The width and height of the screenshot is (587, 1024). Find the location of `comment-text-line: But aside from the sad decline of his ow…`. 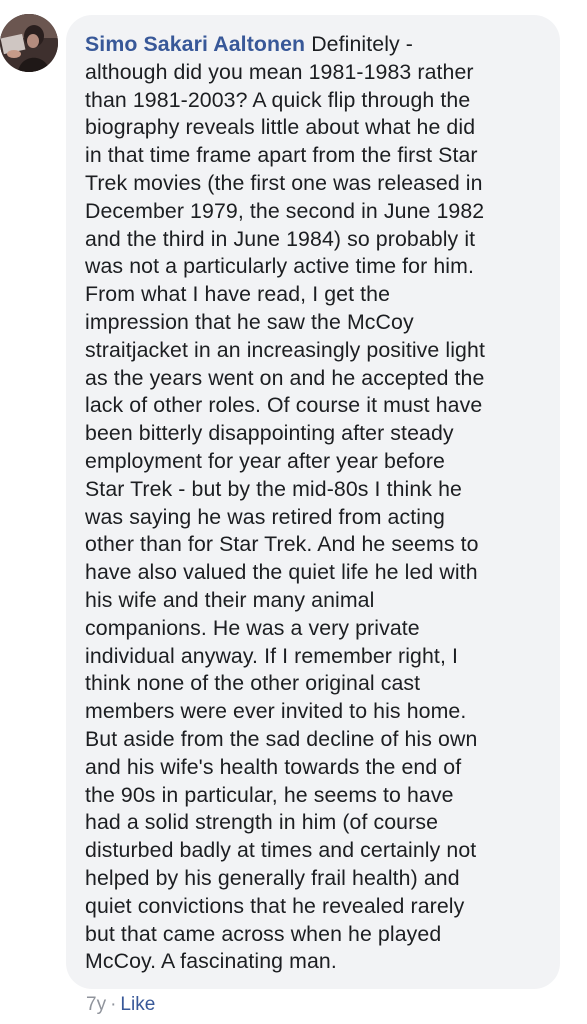

comment-text-line: But aside from the sad decline of his ow… is located at coordinates (281, 738).